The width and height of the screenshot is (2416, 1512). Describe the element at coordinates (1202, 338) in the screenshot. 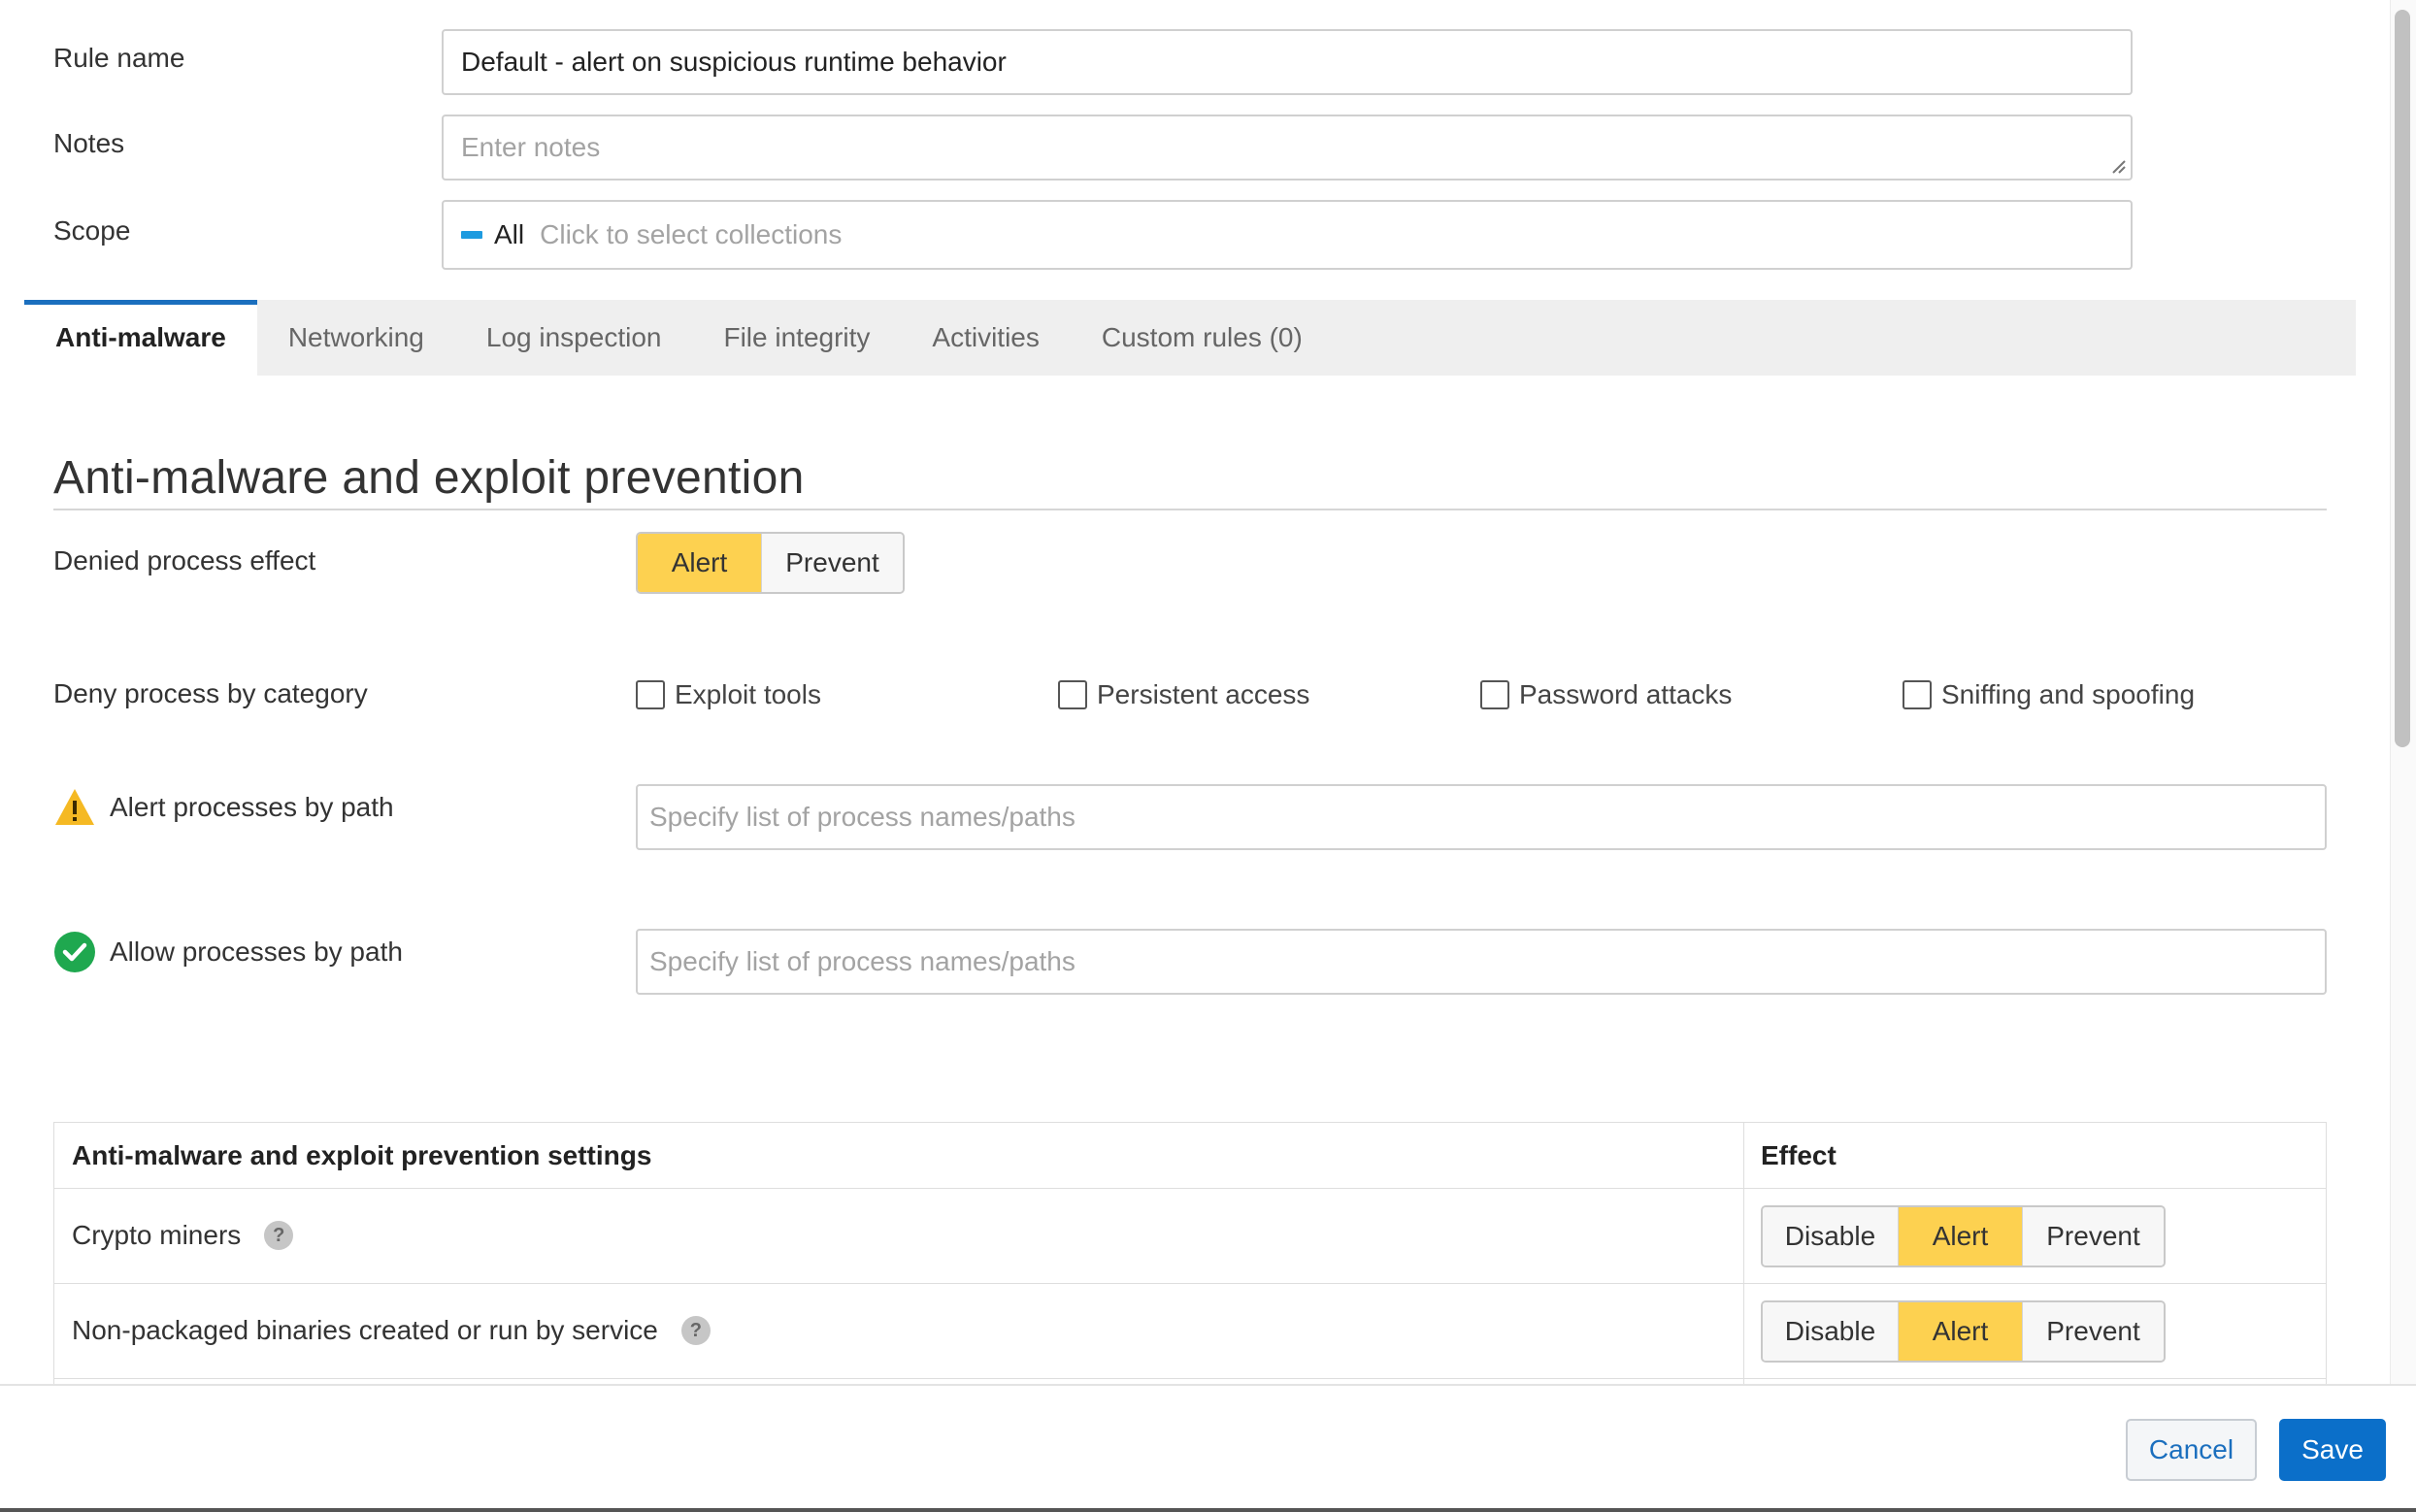

I see `tab-custom-rules: Custom rules (0)` at that location.